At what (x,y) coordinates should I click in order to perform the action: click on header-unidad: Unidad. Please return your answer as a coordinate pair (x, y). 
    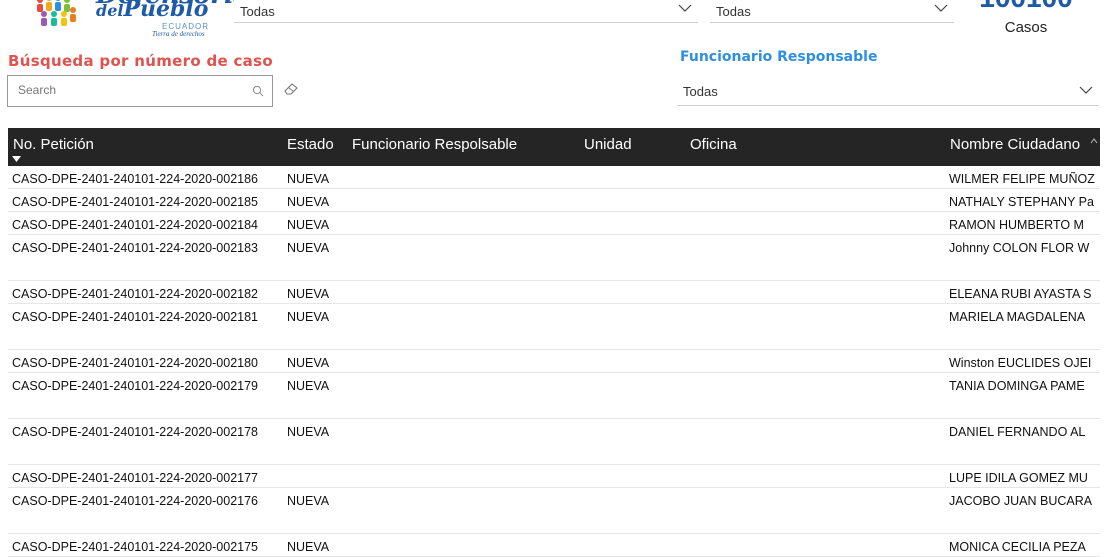
    Looking at the image, I should click on (608, 144).